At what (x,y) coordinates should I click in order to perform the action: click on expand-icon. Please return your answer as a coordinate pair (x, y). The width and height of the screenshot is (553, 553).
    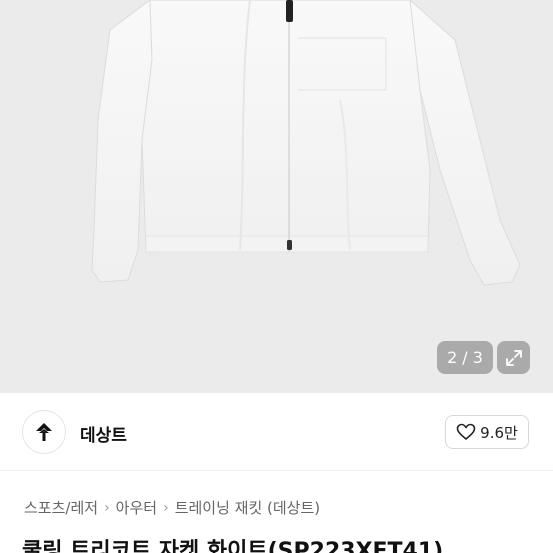
    Looking at the image, I should click on (513, 357).